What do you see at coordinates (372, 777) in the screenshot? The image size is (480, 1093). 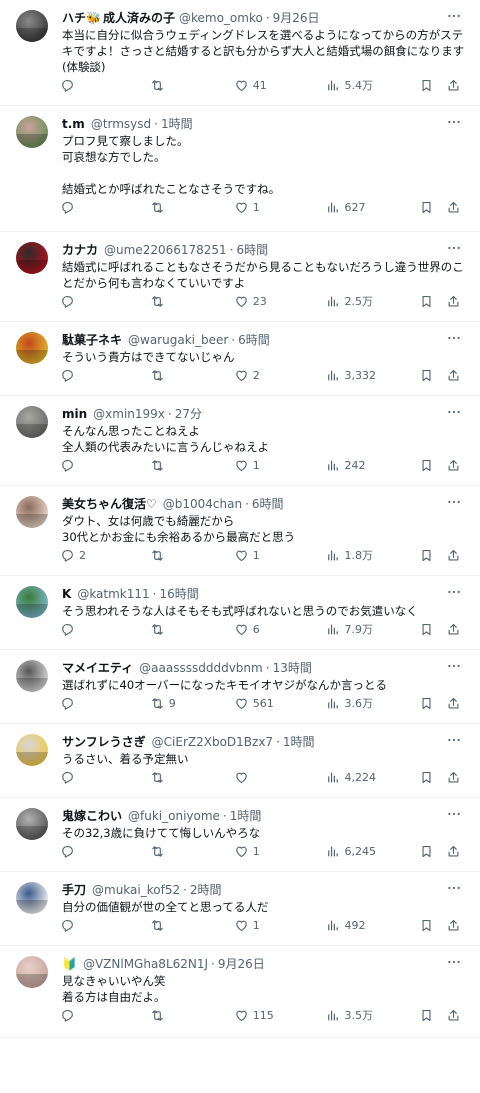 I see `views-button: 4,224` at bounding box center [372, 777].